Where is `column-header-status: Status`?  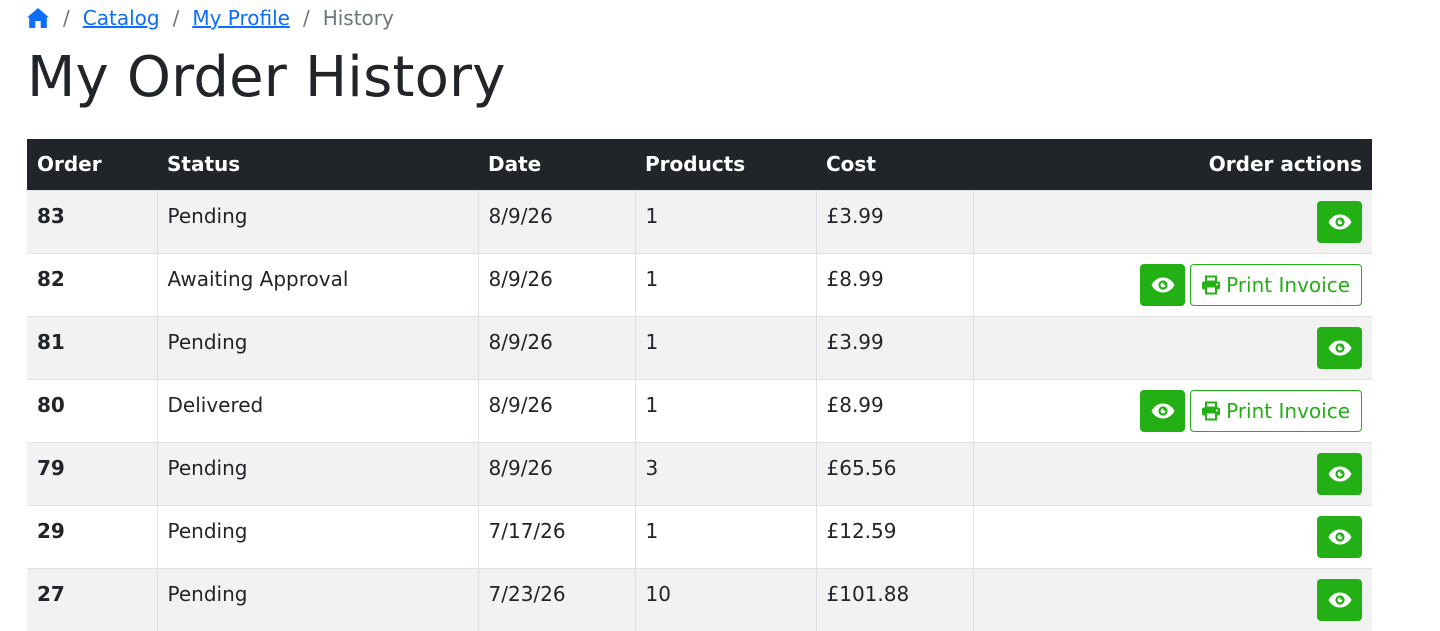
column-header-status: Status is located at coordinates (317, 164).